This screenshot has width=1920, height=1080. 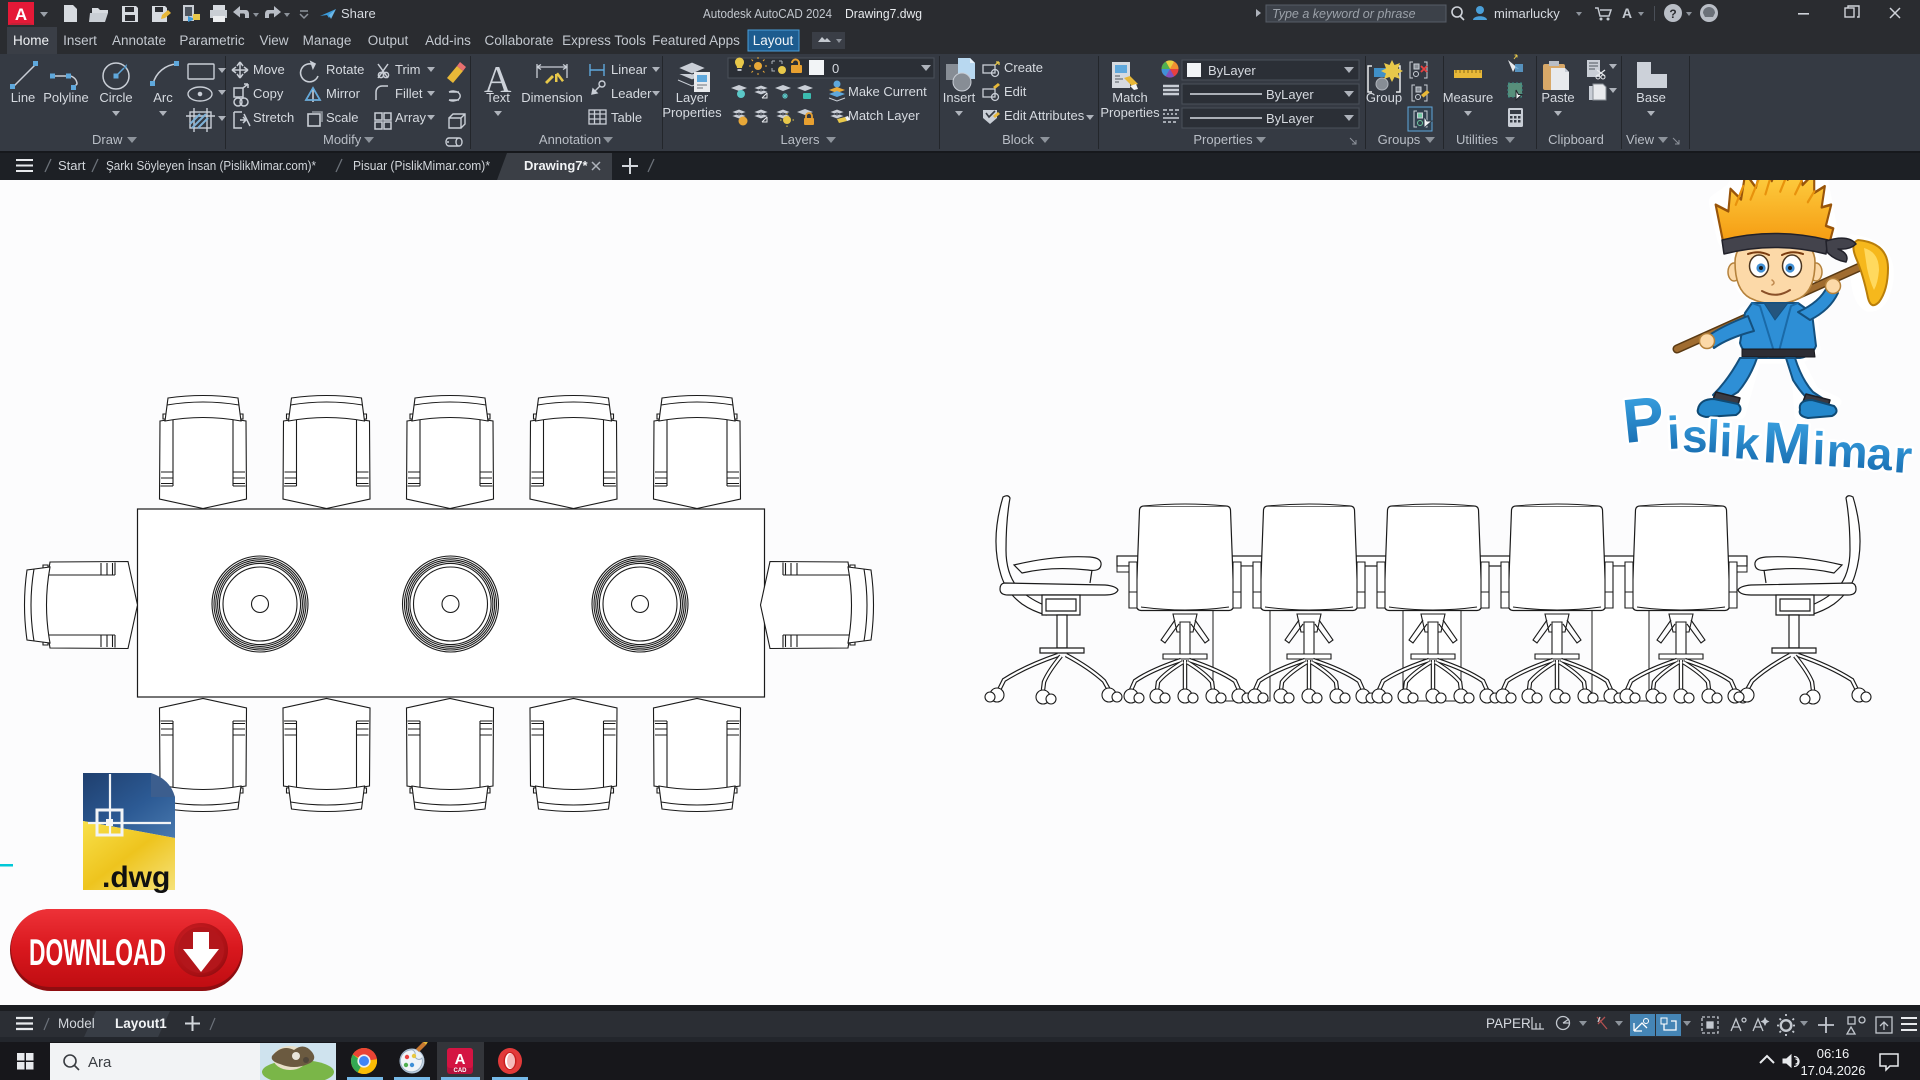 I want to click on svg-text: Start, so click(x=72, y=165).